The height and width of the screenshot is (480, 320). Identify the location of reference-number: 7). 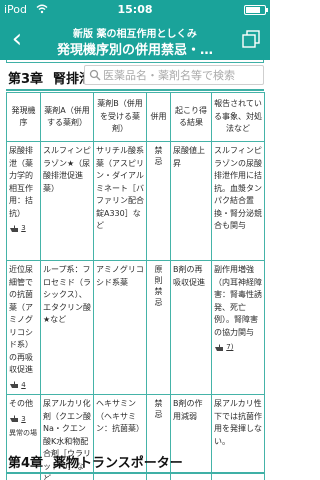
(230, 347).